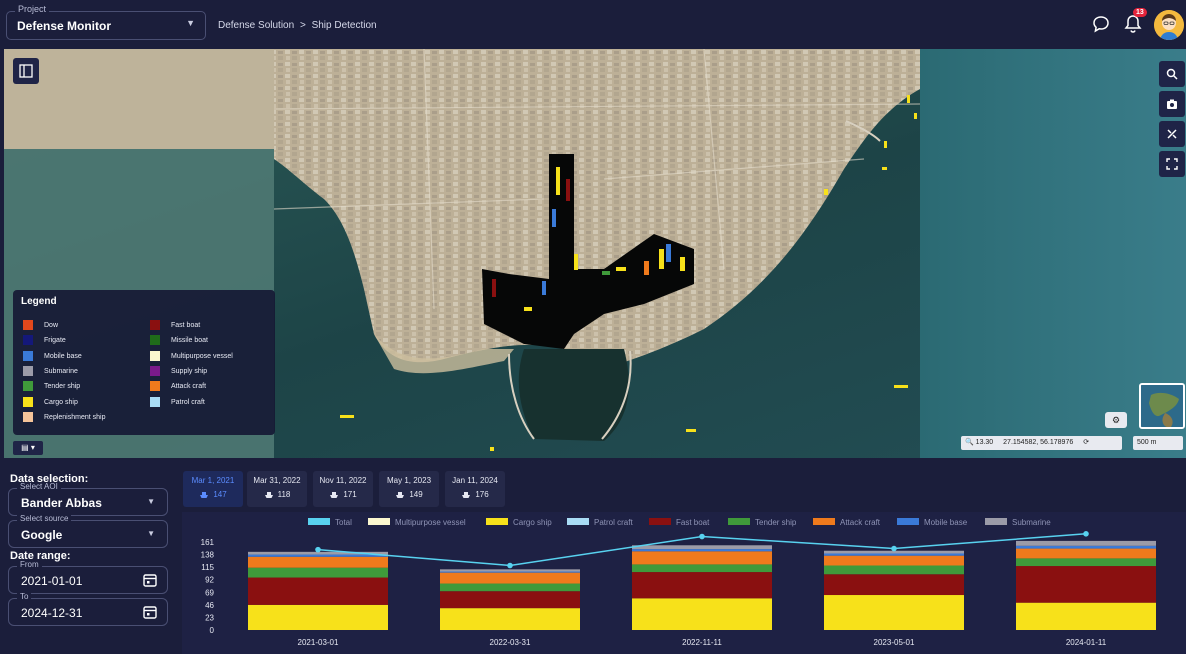 This screenshot has height=654, width=1186. Describe the element at coordinates (189, 371) in the screenshot. I see `legend-label: Supply ship` at that location.